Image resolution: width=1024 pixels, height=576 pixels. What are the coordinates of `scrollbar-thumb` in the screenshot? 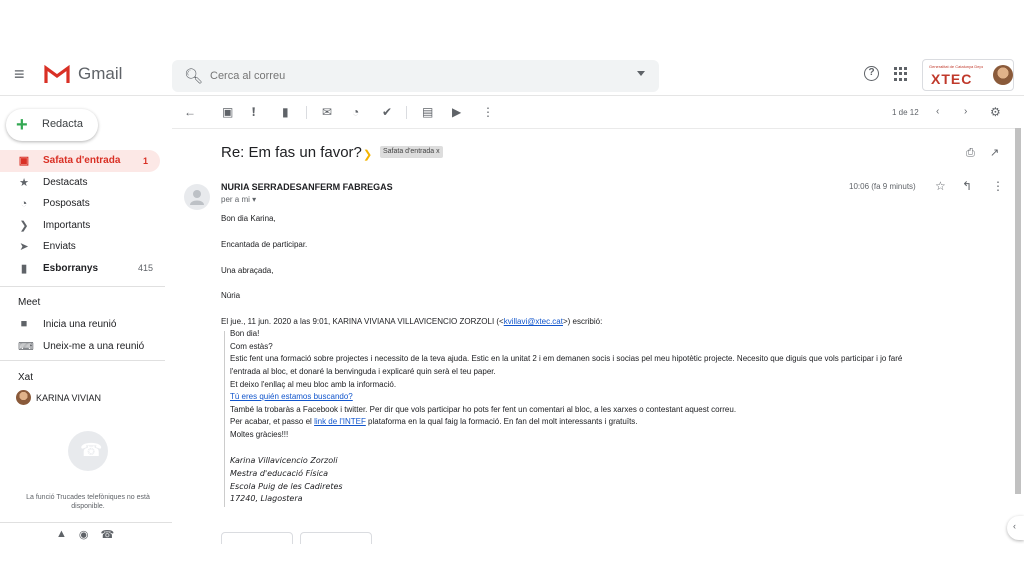 It's located at (1018, 311).